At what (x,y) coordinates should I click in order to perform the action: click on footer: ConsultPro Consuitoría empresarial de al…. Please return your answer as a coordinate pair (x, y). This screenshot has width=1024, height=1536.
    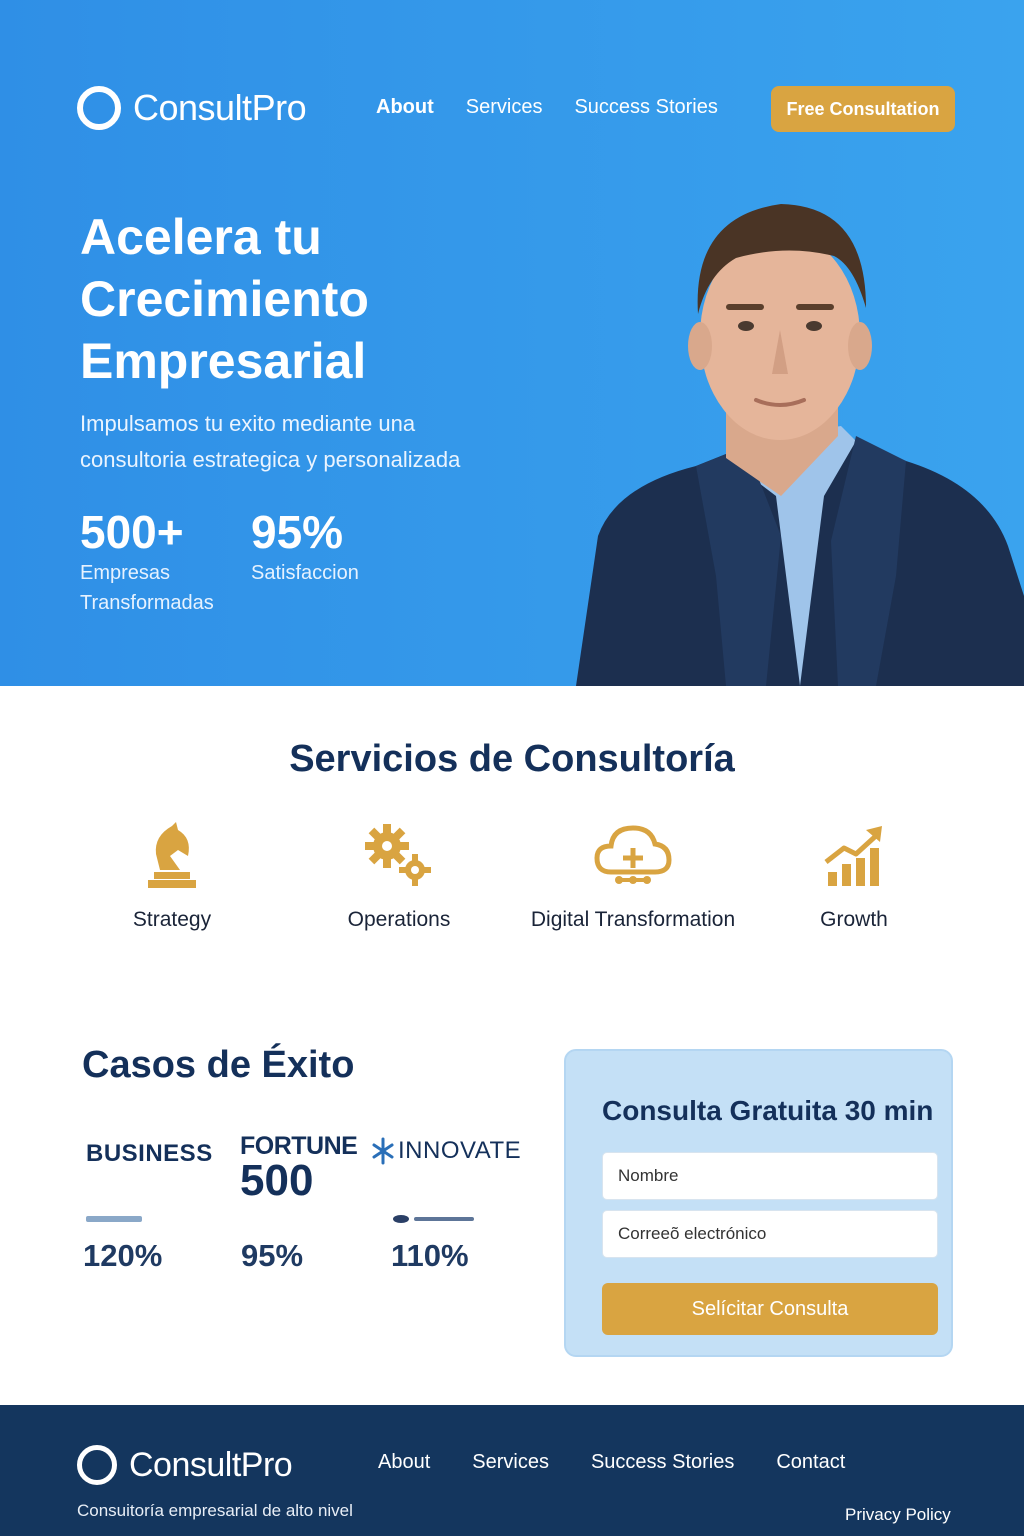
    Looking at the image, I should click on (512, 1470).